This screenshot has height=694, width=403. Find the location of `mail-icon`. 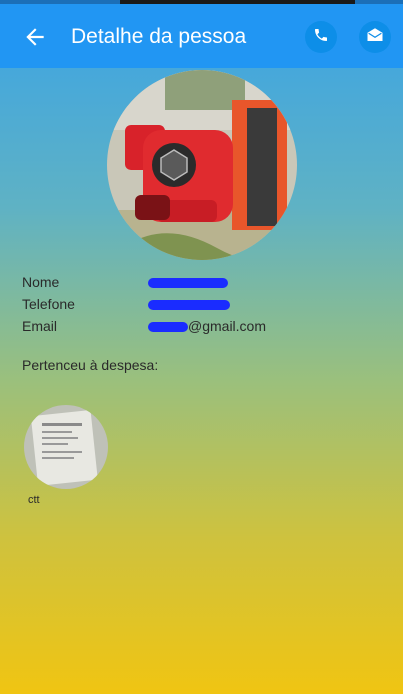

mail-icon is located at coordinates (375, 37).